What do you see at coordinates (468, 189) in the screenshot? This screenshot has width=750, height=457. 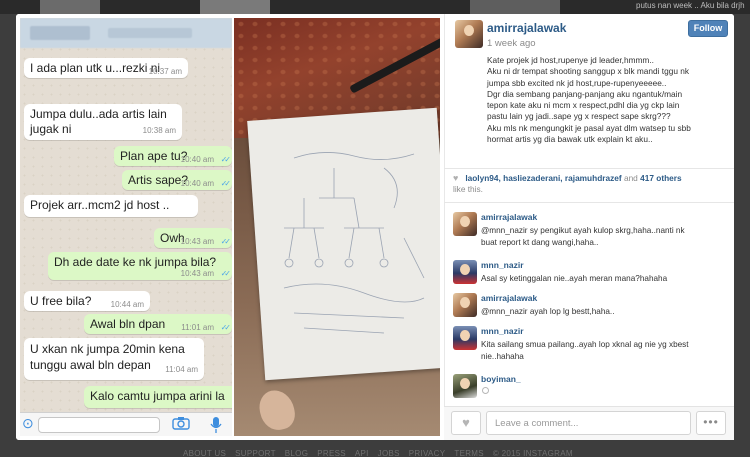 I see `likes-suffix: like this.` at bounding box center [468, 189].